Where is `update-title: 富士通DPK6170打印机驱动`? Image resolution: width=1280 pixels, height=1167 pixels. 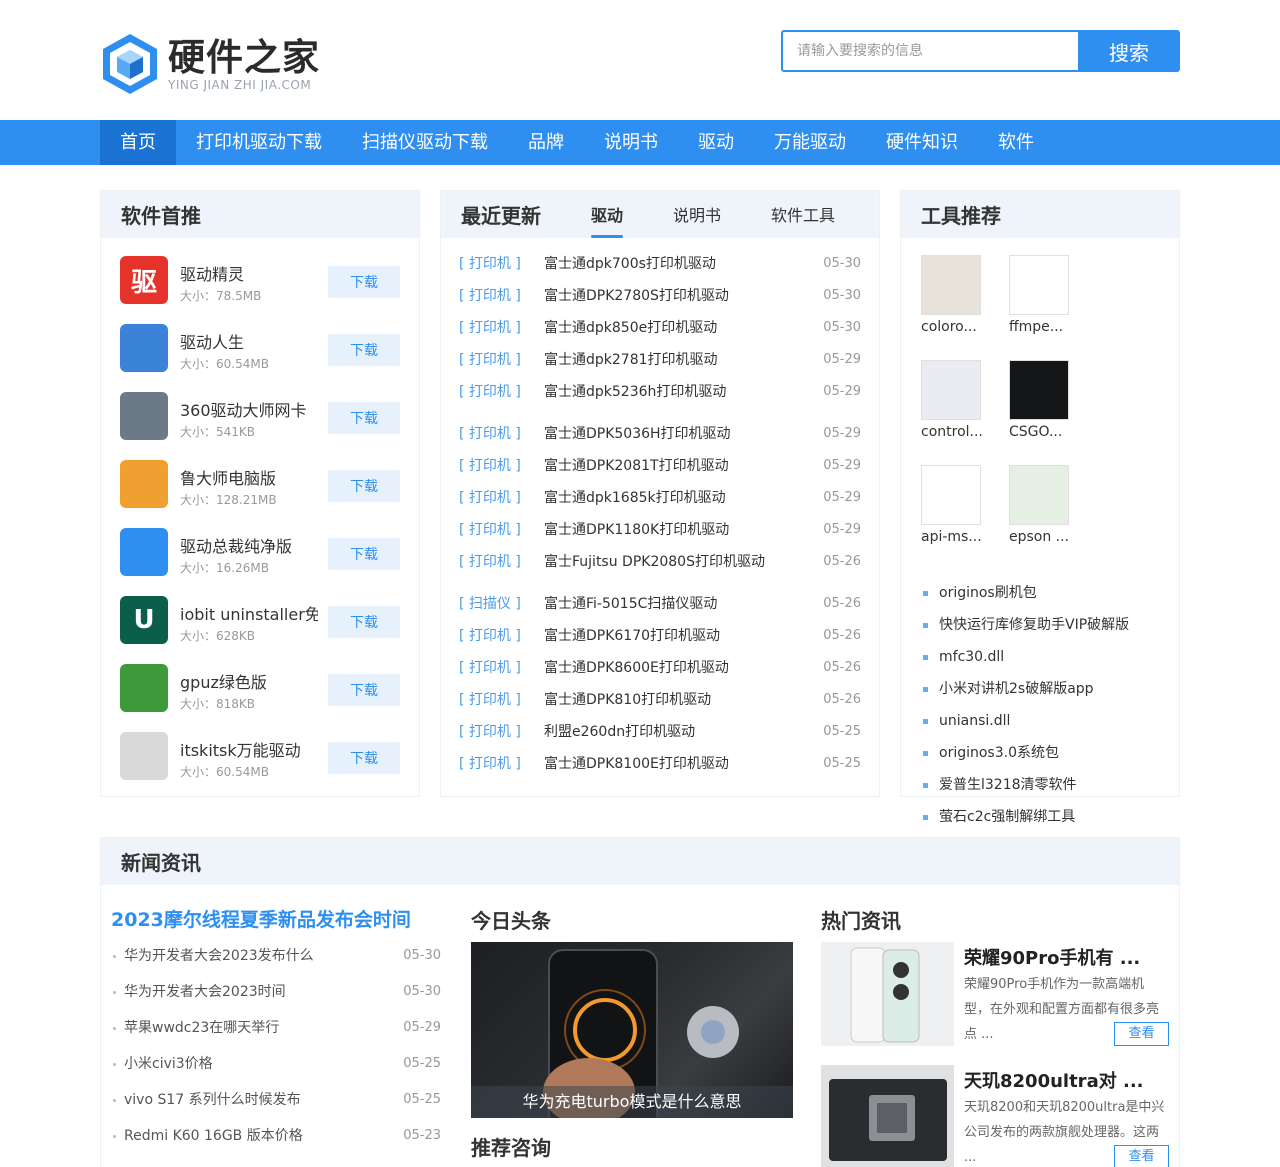 update-title: 富士通DPK6170打印机驱动 is located at coordinates (683, 636).